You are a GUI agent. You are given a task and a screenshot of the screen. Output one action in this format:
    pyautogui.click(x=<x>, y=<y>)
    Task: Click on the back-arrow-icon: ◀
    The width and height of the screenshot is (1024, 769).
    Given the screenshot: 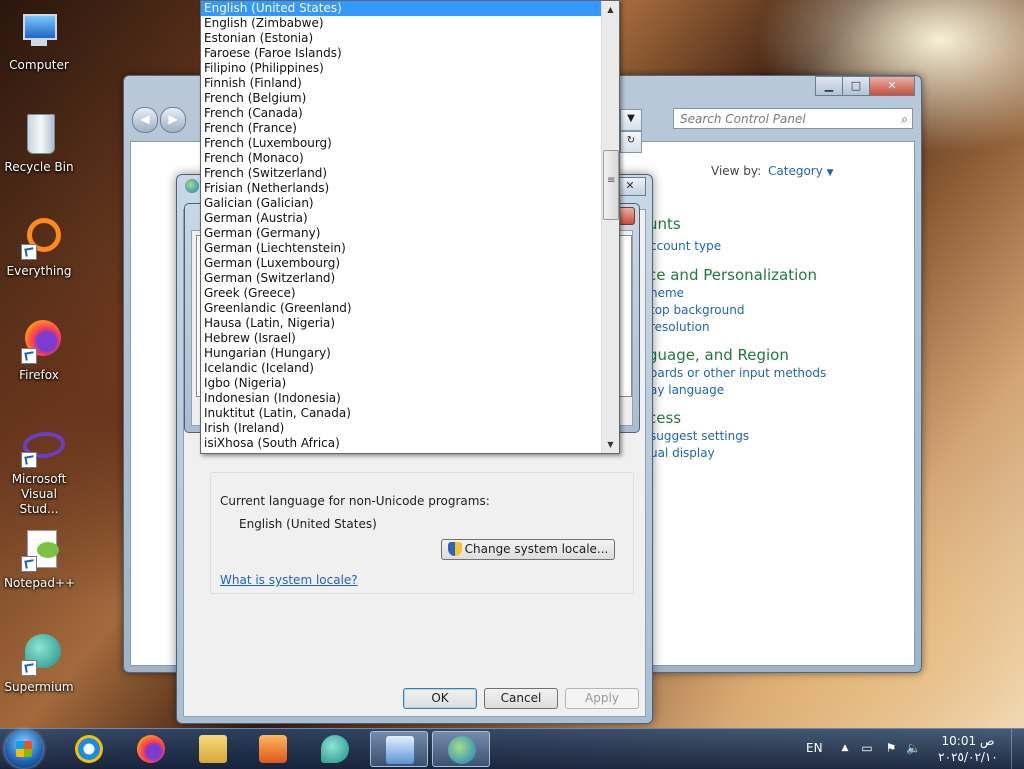 What is the action you would take?
    pyautogui.click(x=145, y=120)
    